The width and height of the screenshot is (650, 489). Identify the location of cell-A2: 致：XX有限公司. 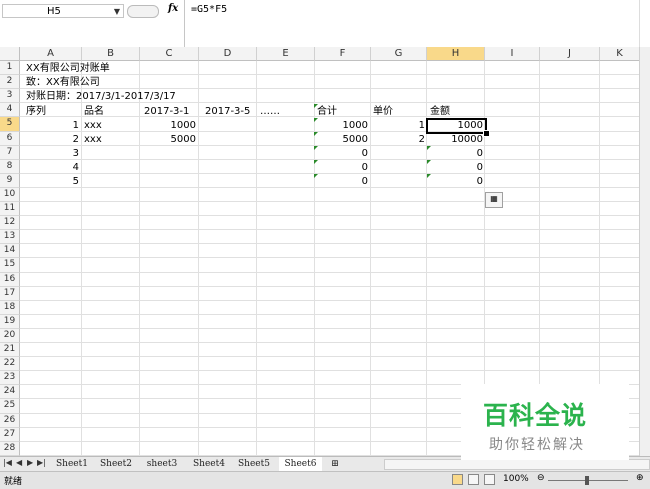
(63, 82).